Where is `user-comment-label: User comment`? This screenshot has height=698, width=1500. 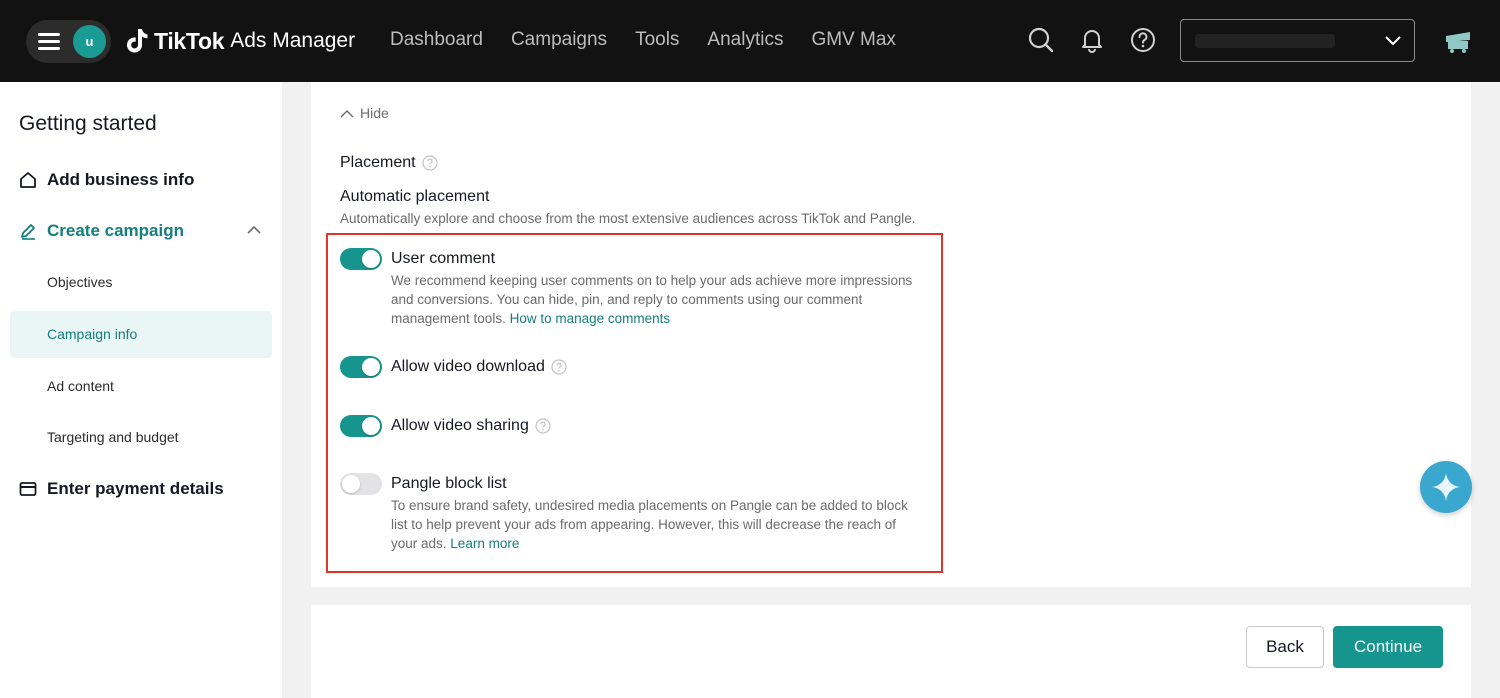
user-comment-label: User comment is located at coordinates (443, 258).